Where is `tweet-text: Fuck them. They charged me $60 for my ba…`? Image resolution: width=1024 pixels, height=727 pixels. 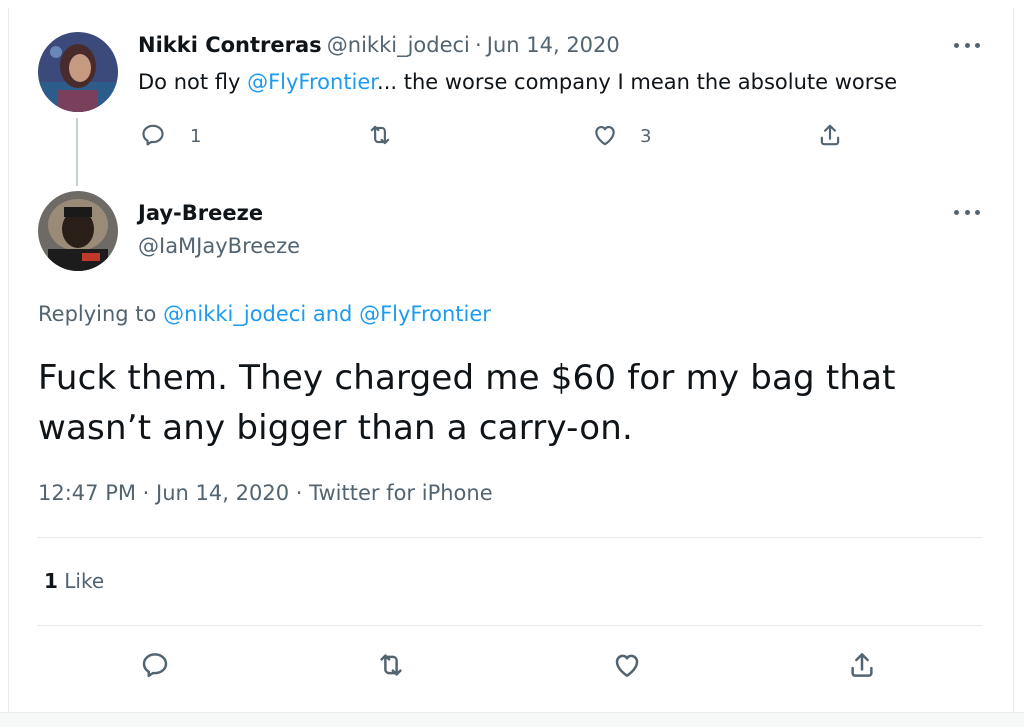
tweet-text: Fuck them. They charged me $60 for my ba… is located at coordinates (467, 403).